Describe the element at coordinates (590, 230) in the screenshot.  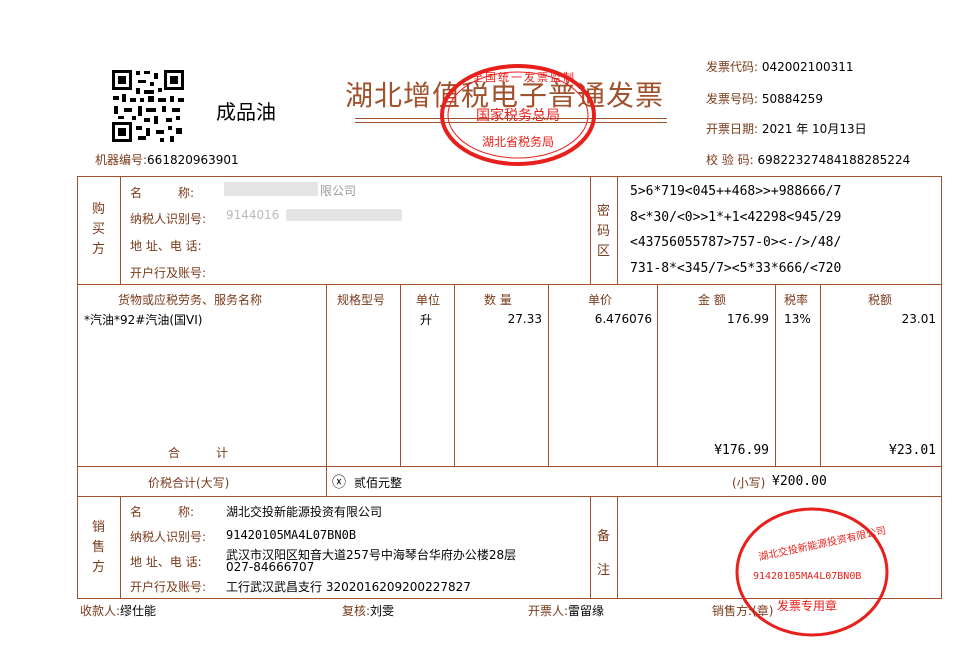
I see `vline-cipher-left` at that location.